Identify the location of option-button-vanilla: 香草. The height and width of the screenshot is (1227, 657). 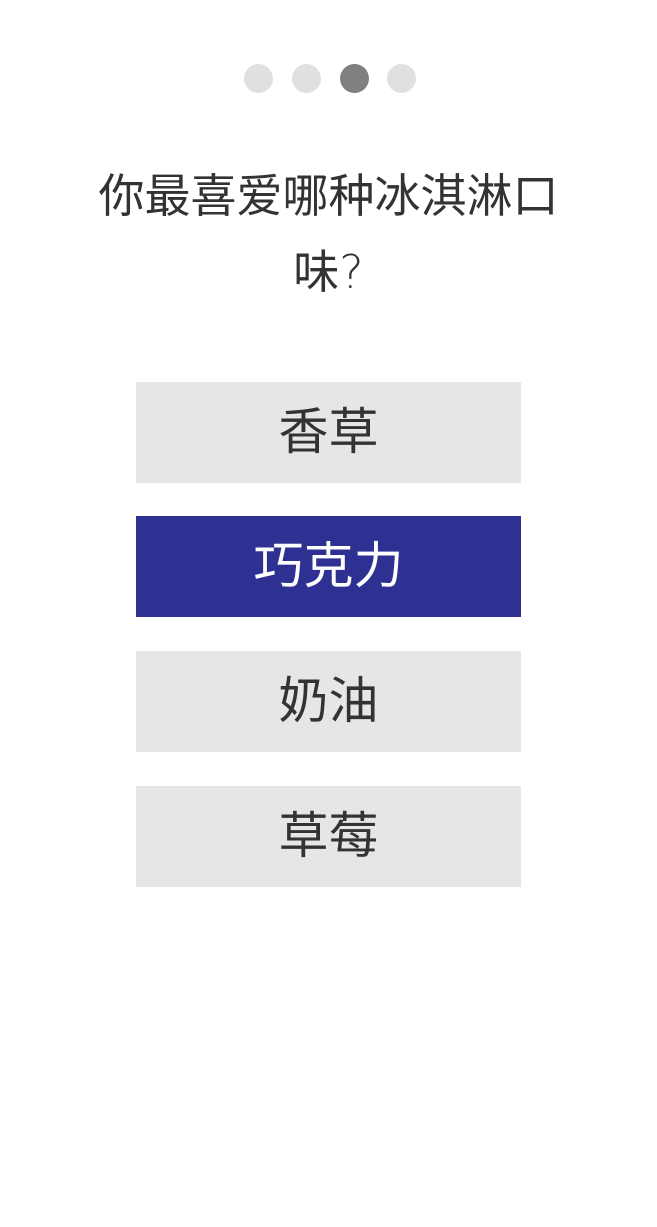
(328, 432).